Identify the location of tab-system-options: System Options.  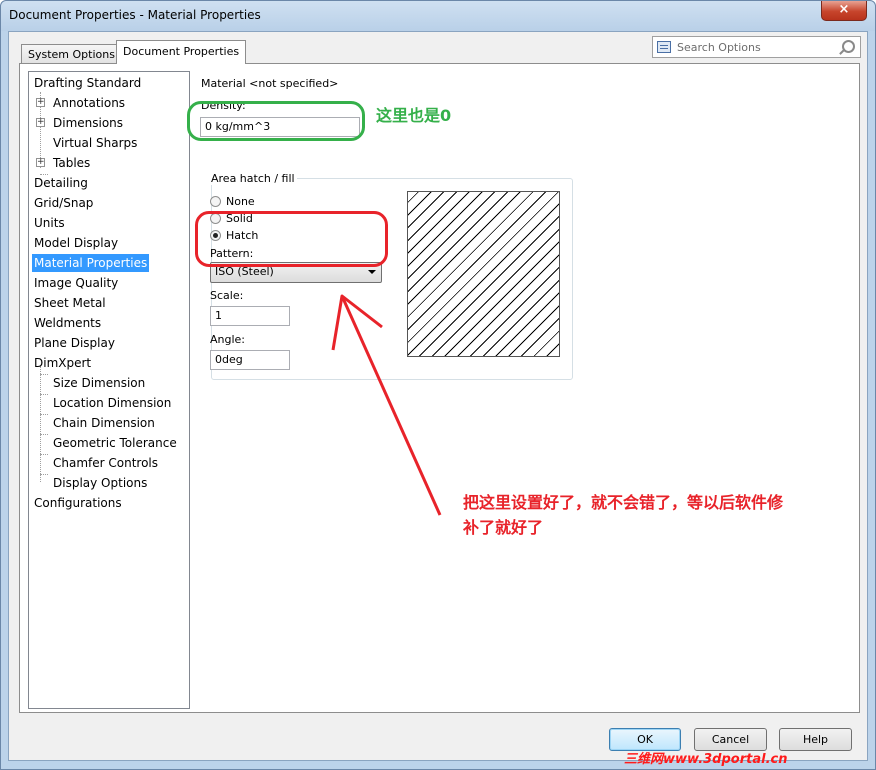
(71, 53).